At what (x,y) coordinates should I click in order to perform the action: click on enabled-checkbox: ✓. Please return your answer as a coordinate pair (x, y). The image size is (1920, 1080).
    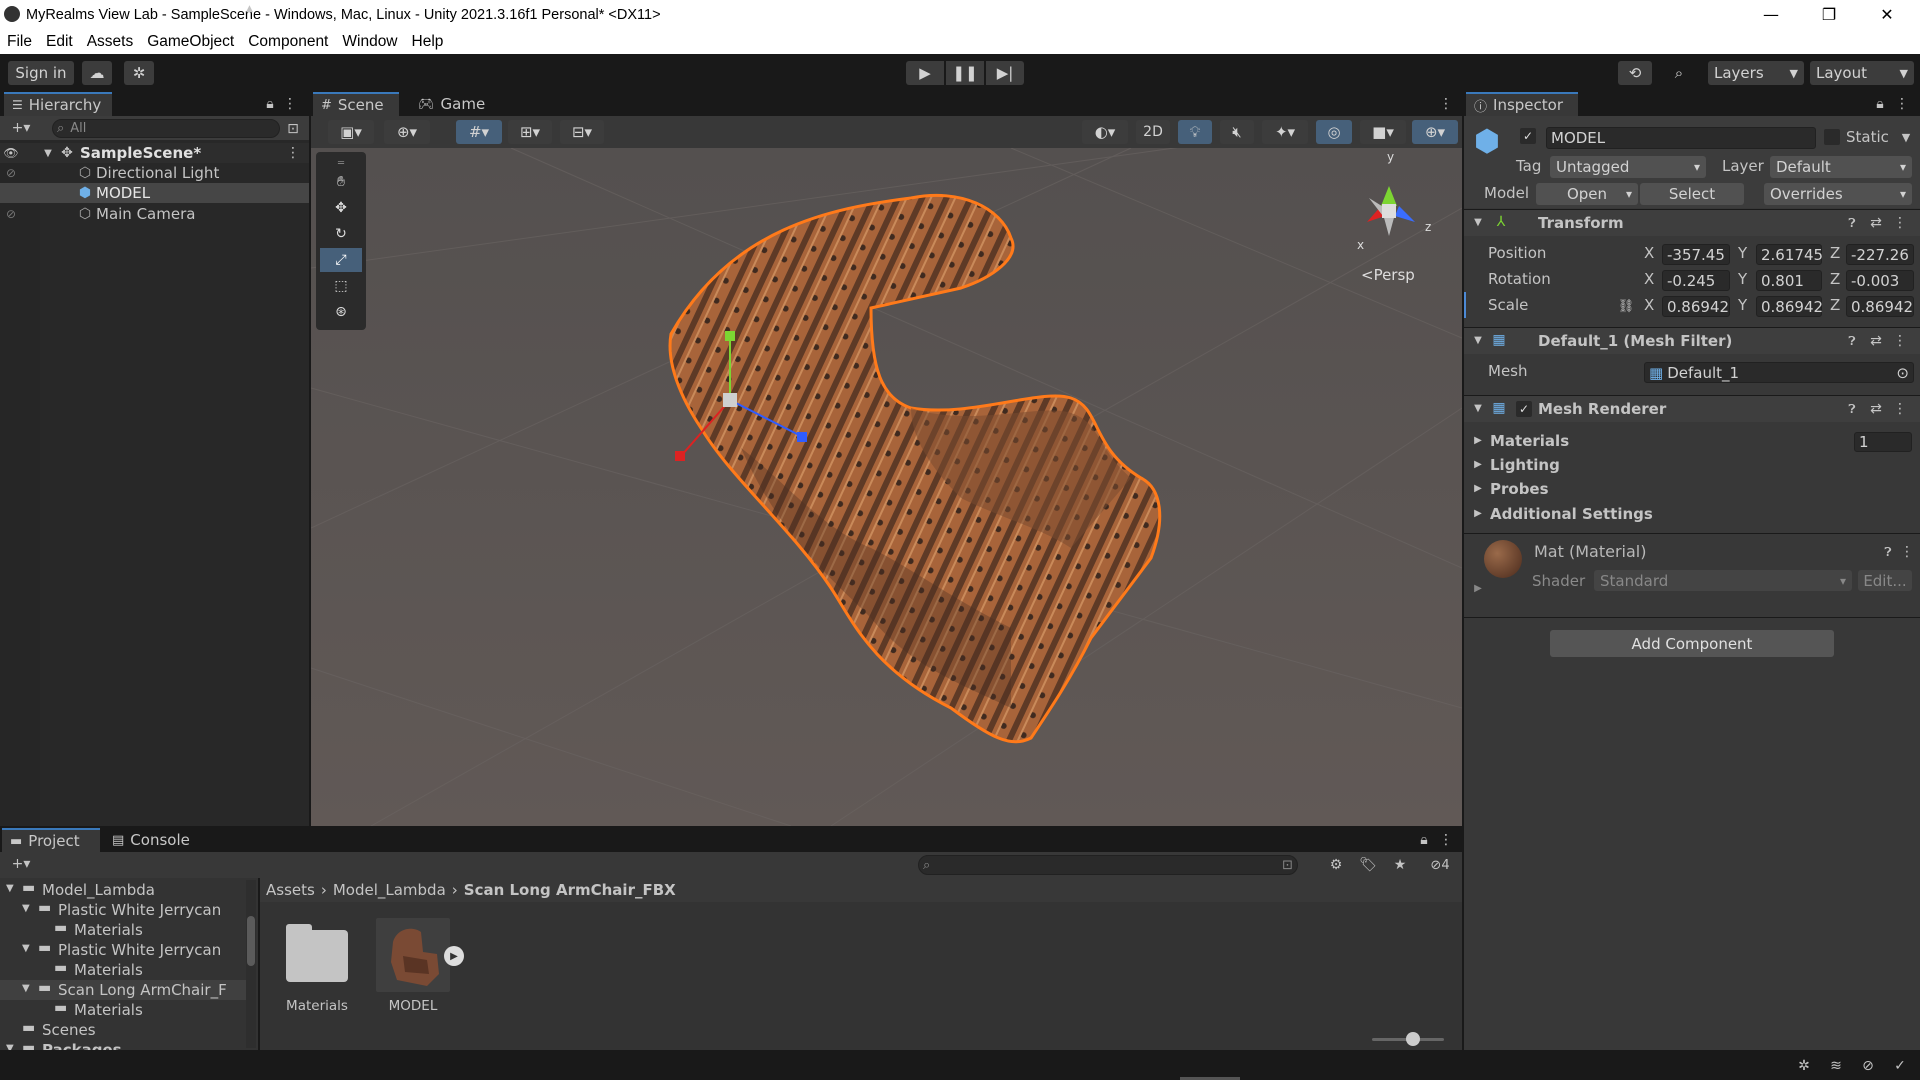
    Looking at the image, I should click on (1524, 409).